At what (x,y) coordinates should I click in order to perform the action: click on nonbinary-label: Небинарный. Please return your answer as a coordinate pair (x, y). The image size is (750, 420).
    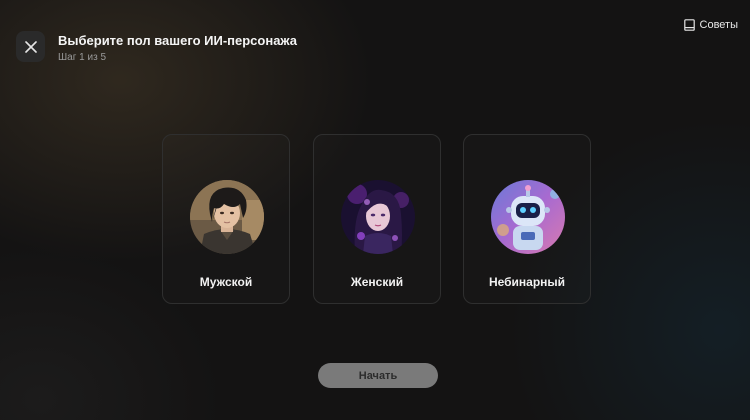
    Looking at the image, I should click on (527, 282).